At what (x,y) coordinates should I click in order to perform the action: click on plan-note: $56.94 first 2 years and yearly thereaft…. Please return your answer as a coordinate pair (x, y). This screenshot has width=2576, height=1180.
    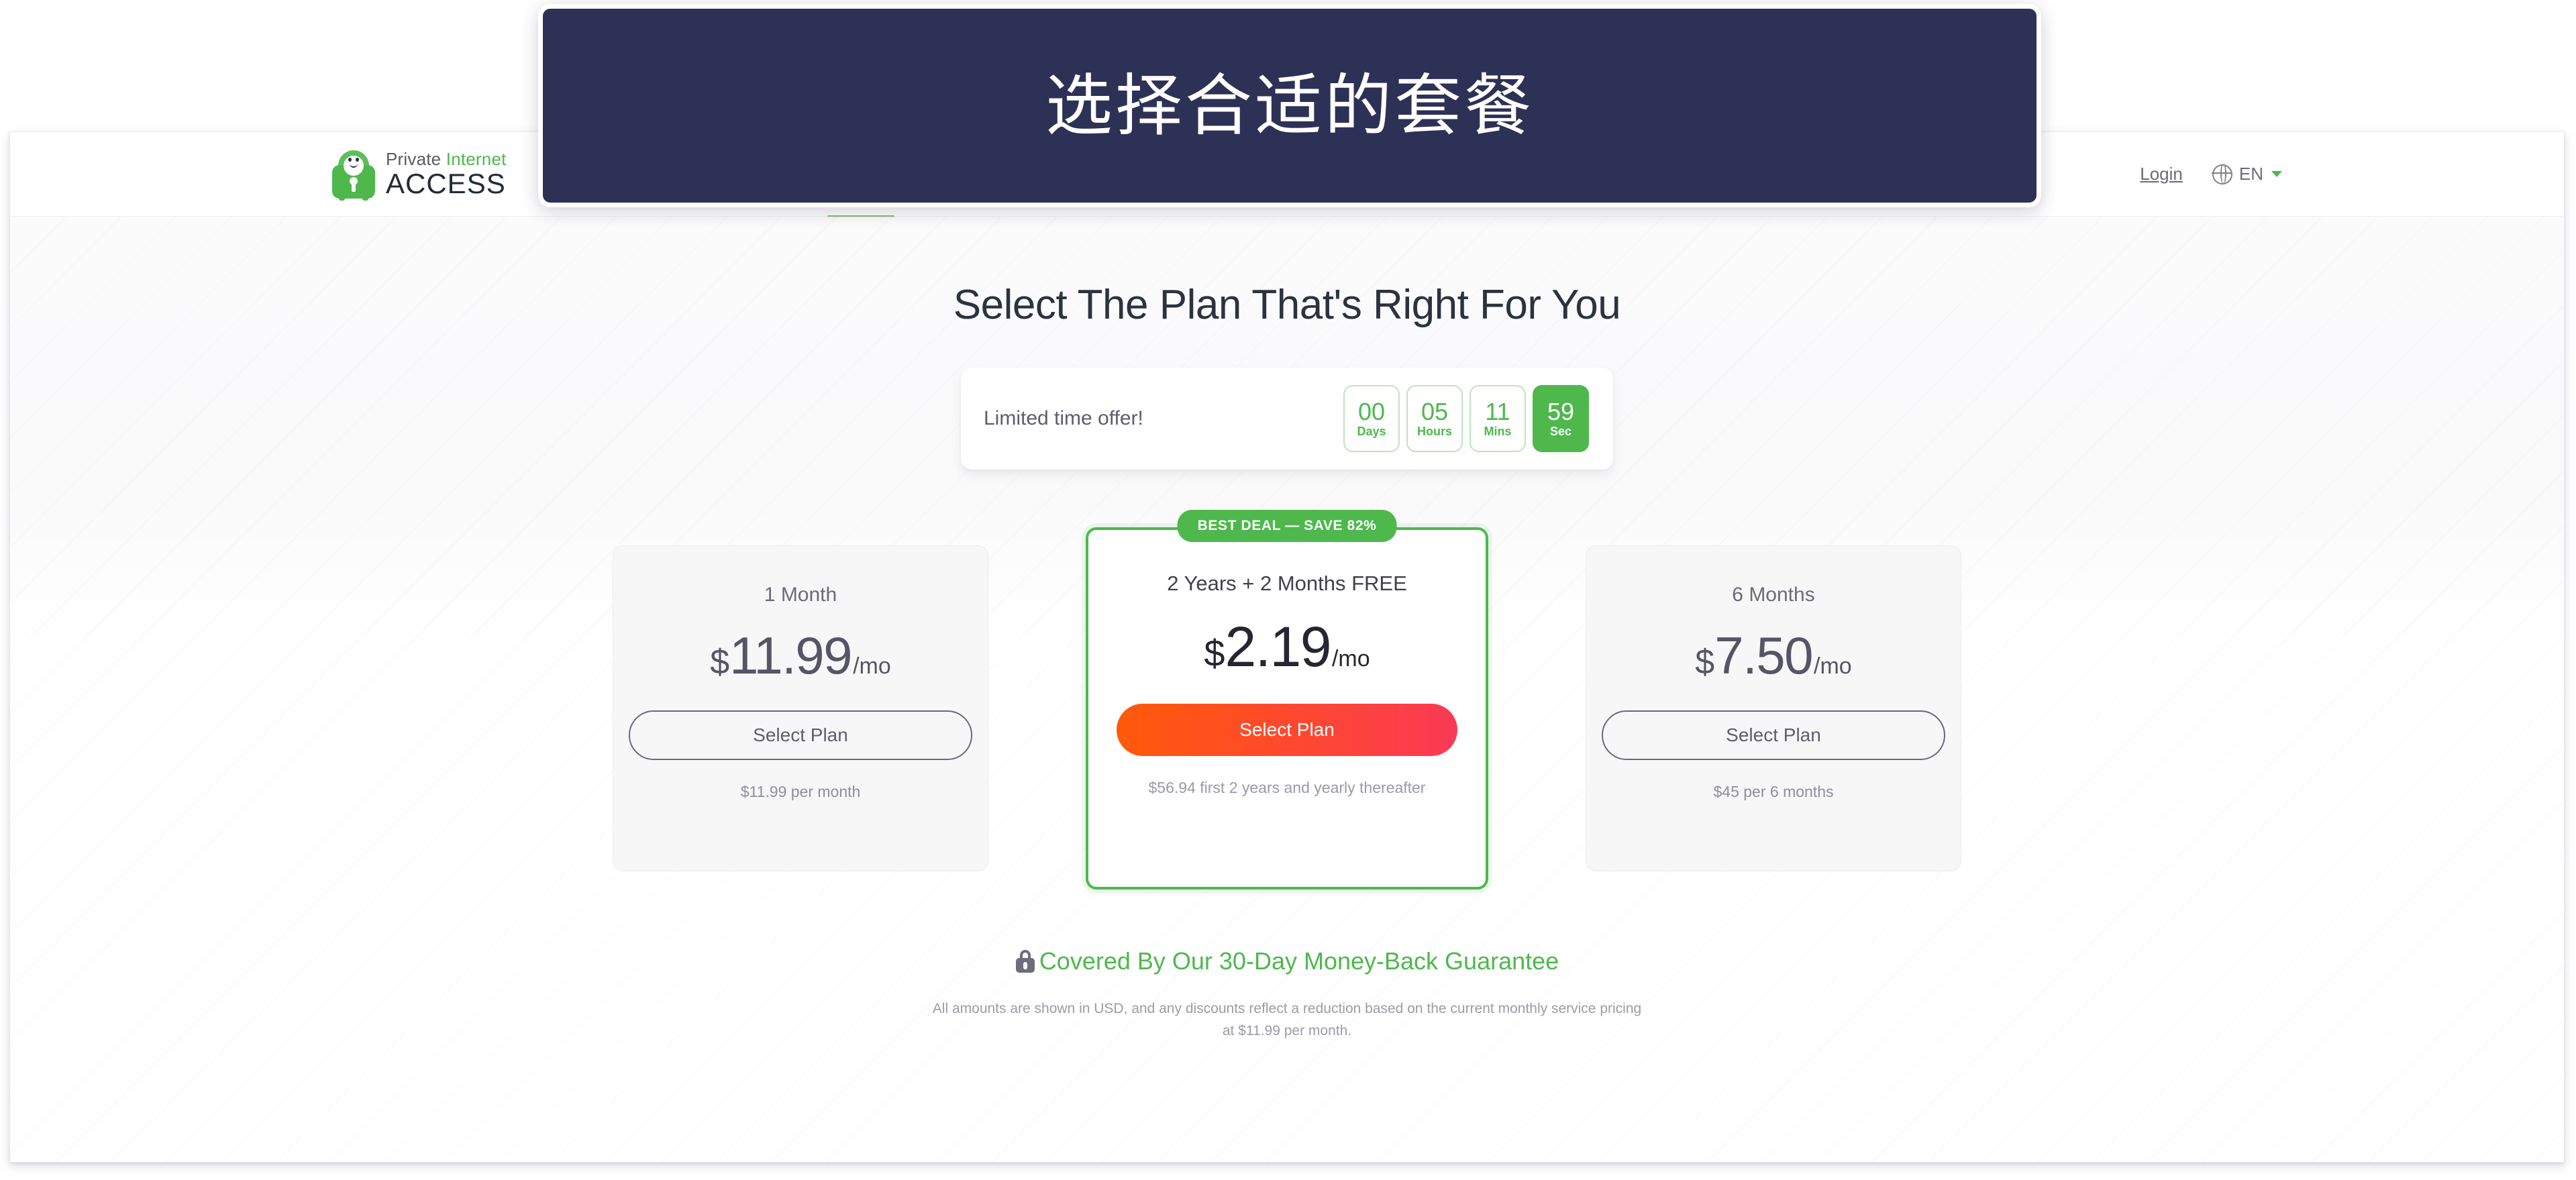
    Looking at the image, I should click on (1287, 787).